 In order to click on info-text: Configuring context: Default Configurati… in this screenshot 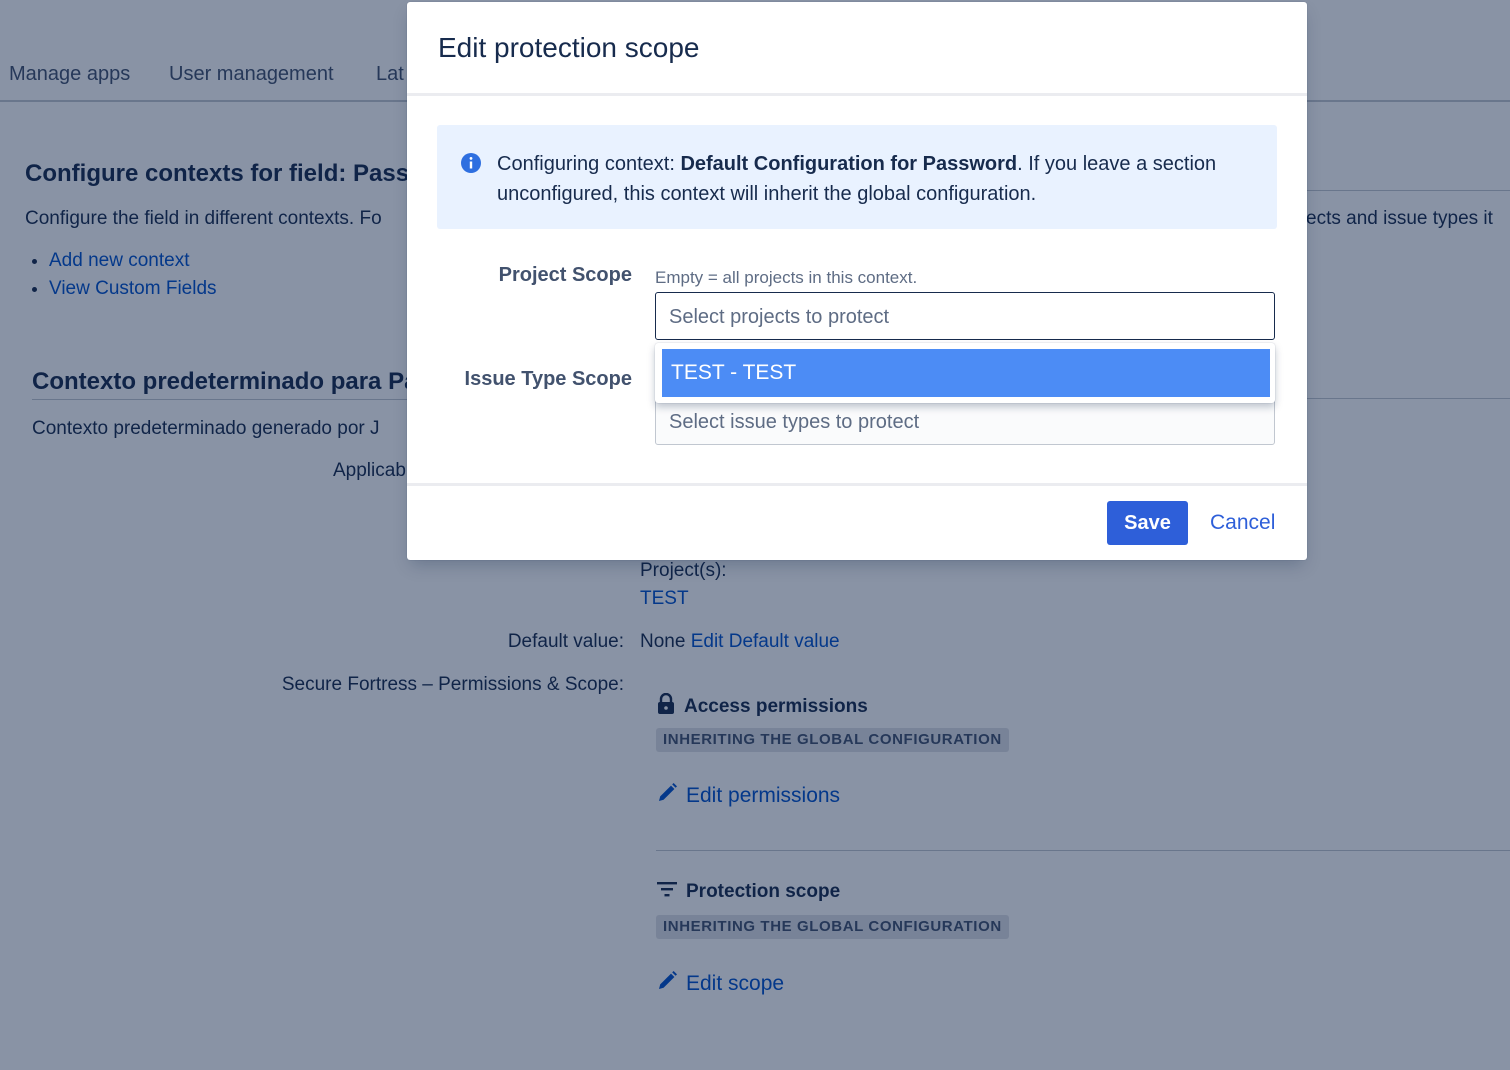, I will do `click(867, 179)`.